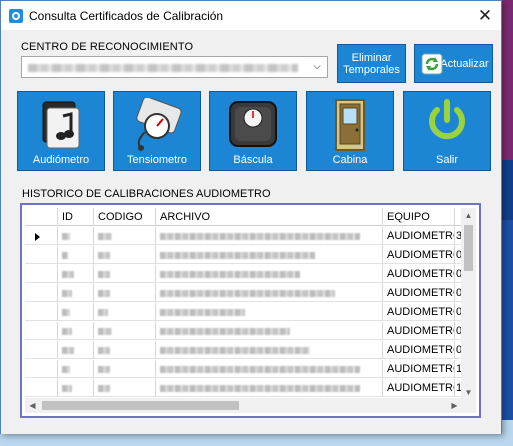 The width and height of the screenshot is (513, 446). What do you see at coordinates (419, 217) in the screenshot?
I see `column-header-equipo: EQUIPO` at bounding box center [419, 217].